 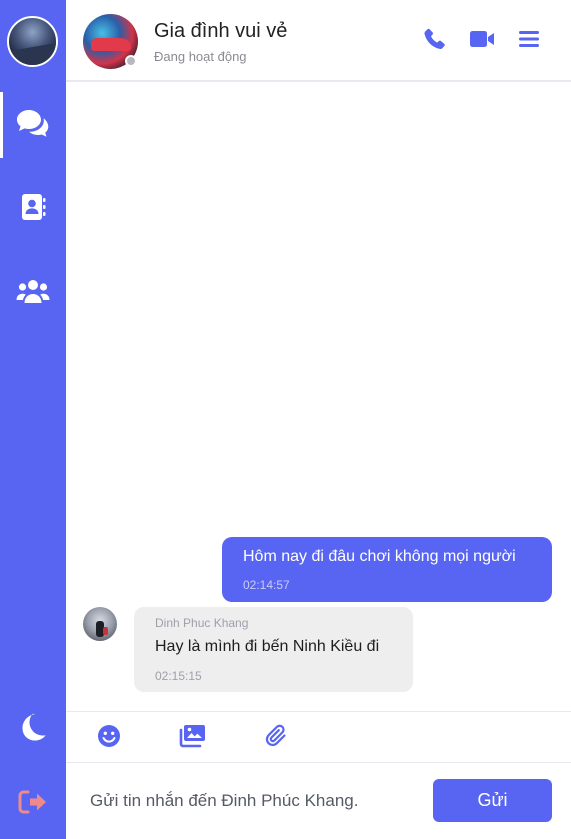 I want to click on images-icon, so click(x=192, y=738).